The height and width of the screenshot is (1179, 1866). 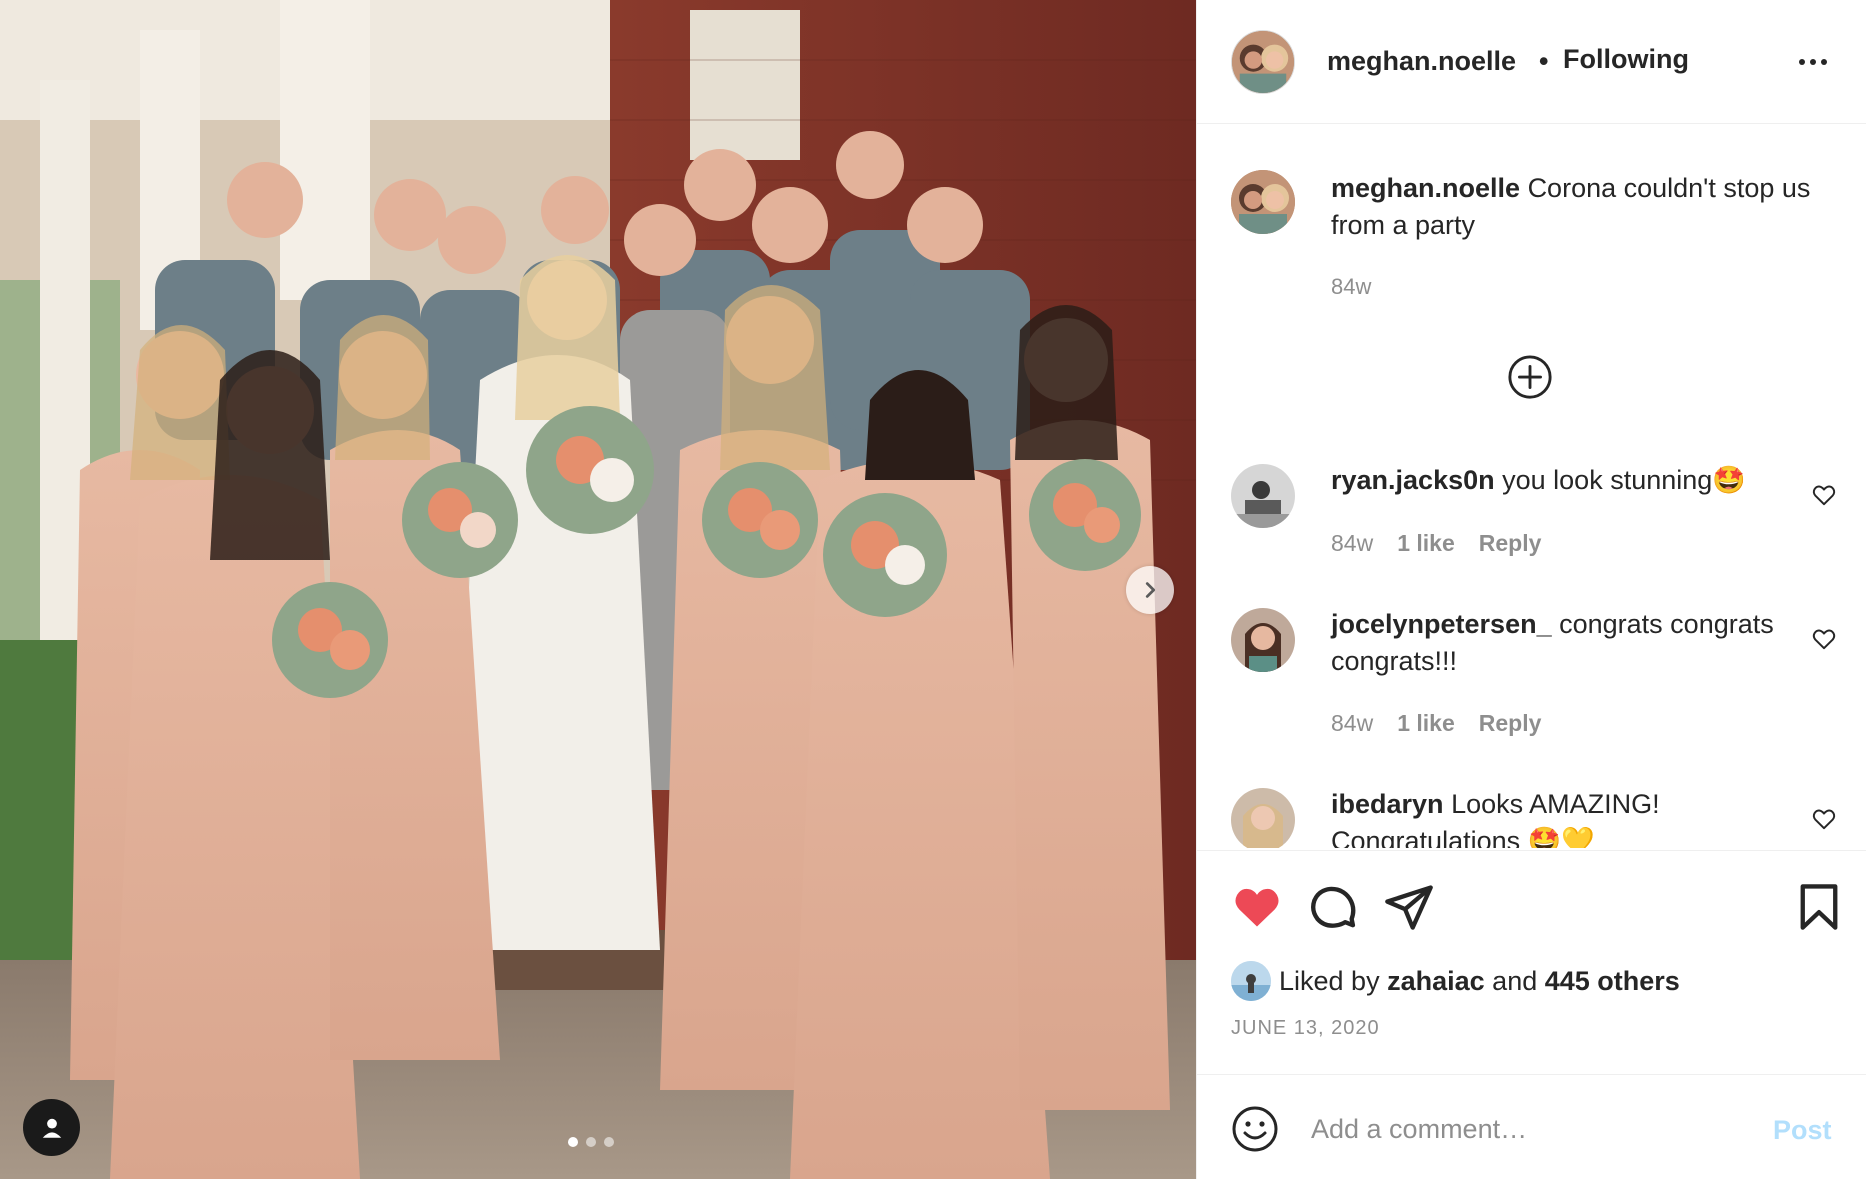 I want to click on user-tag-icon, so click(x=51, y=1128).